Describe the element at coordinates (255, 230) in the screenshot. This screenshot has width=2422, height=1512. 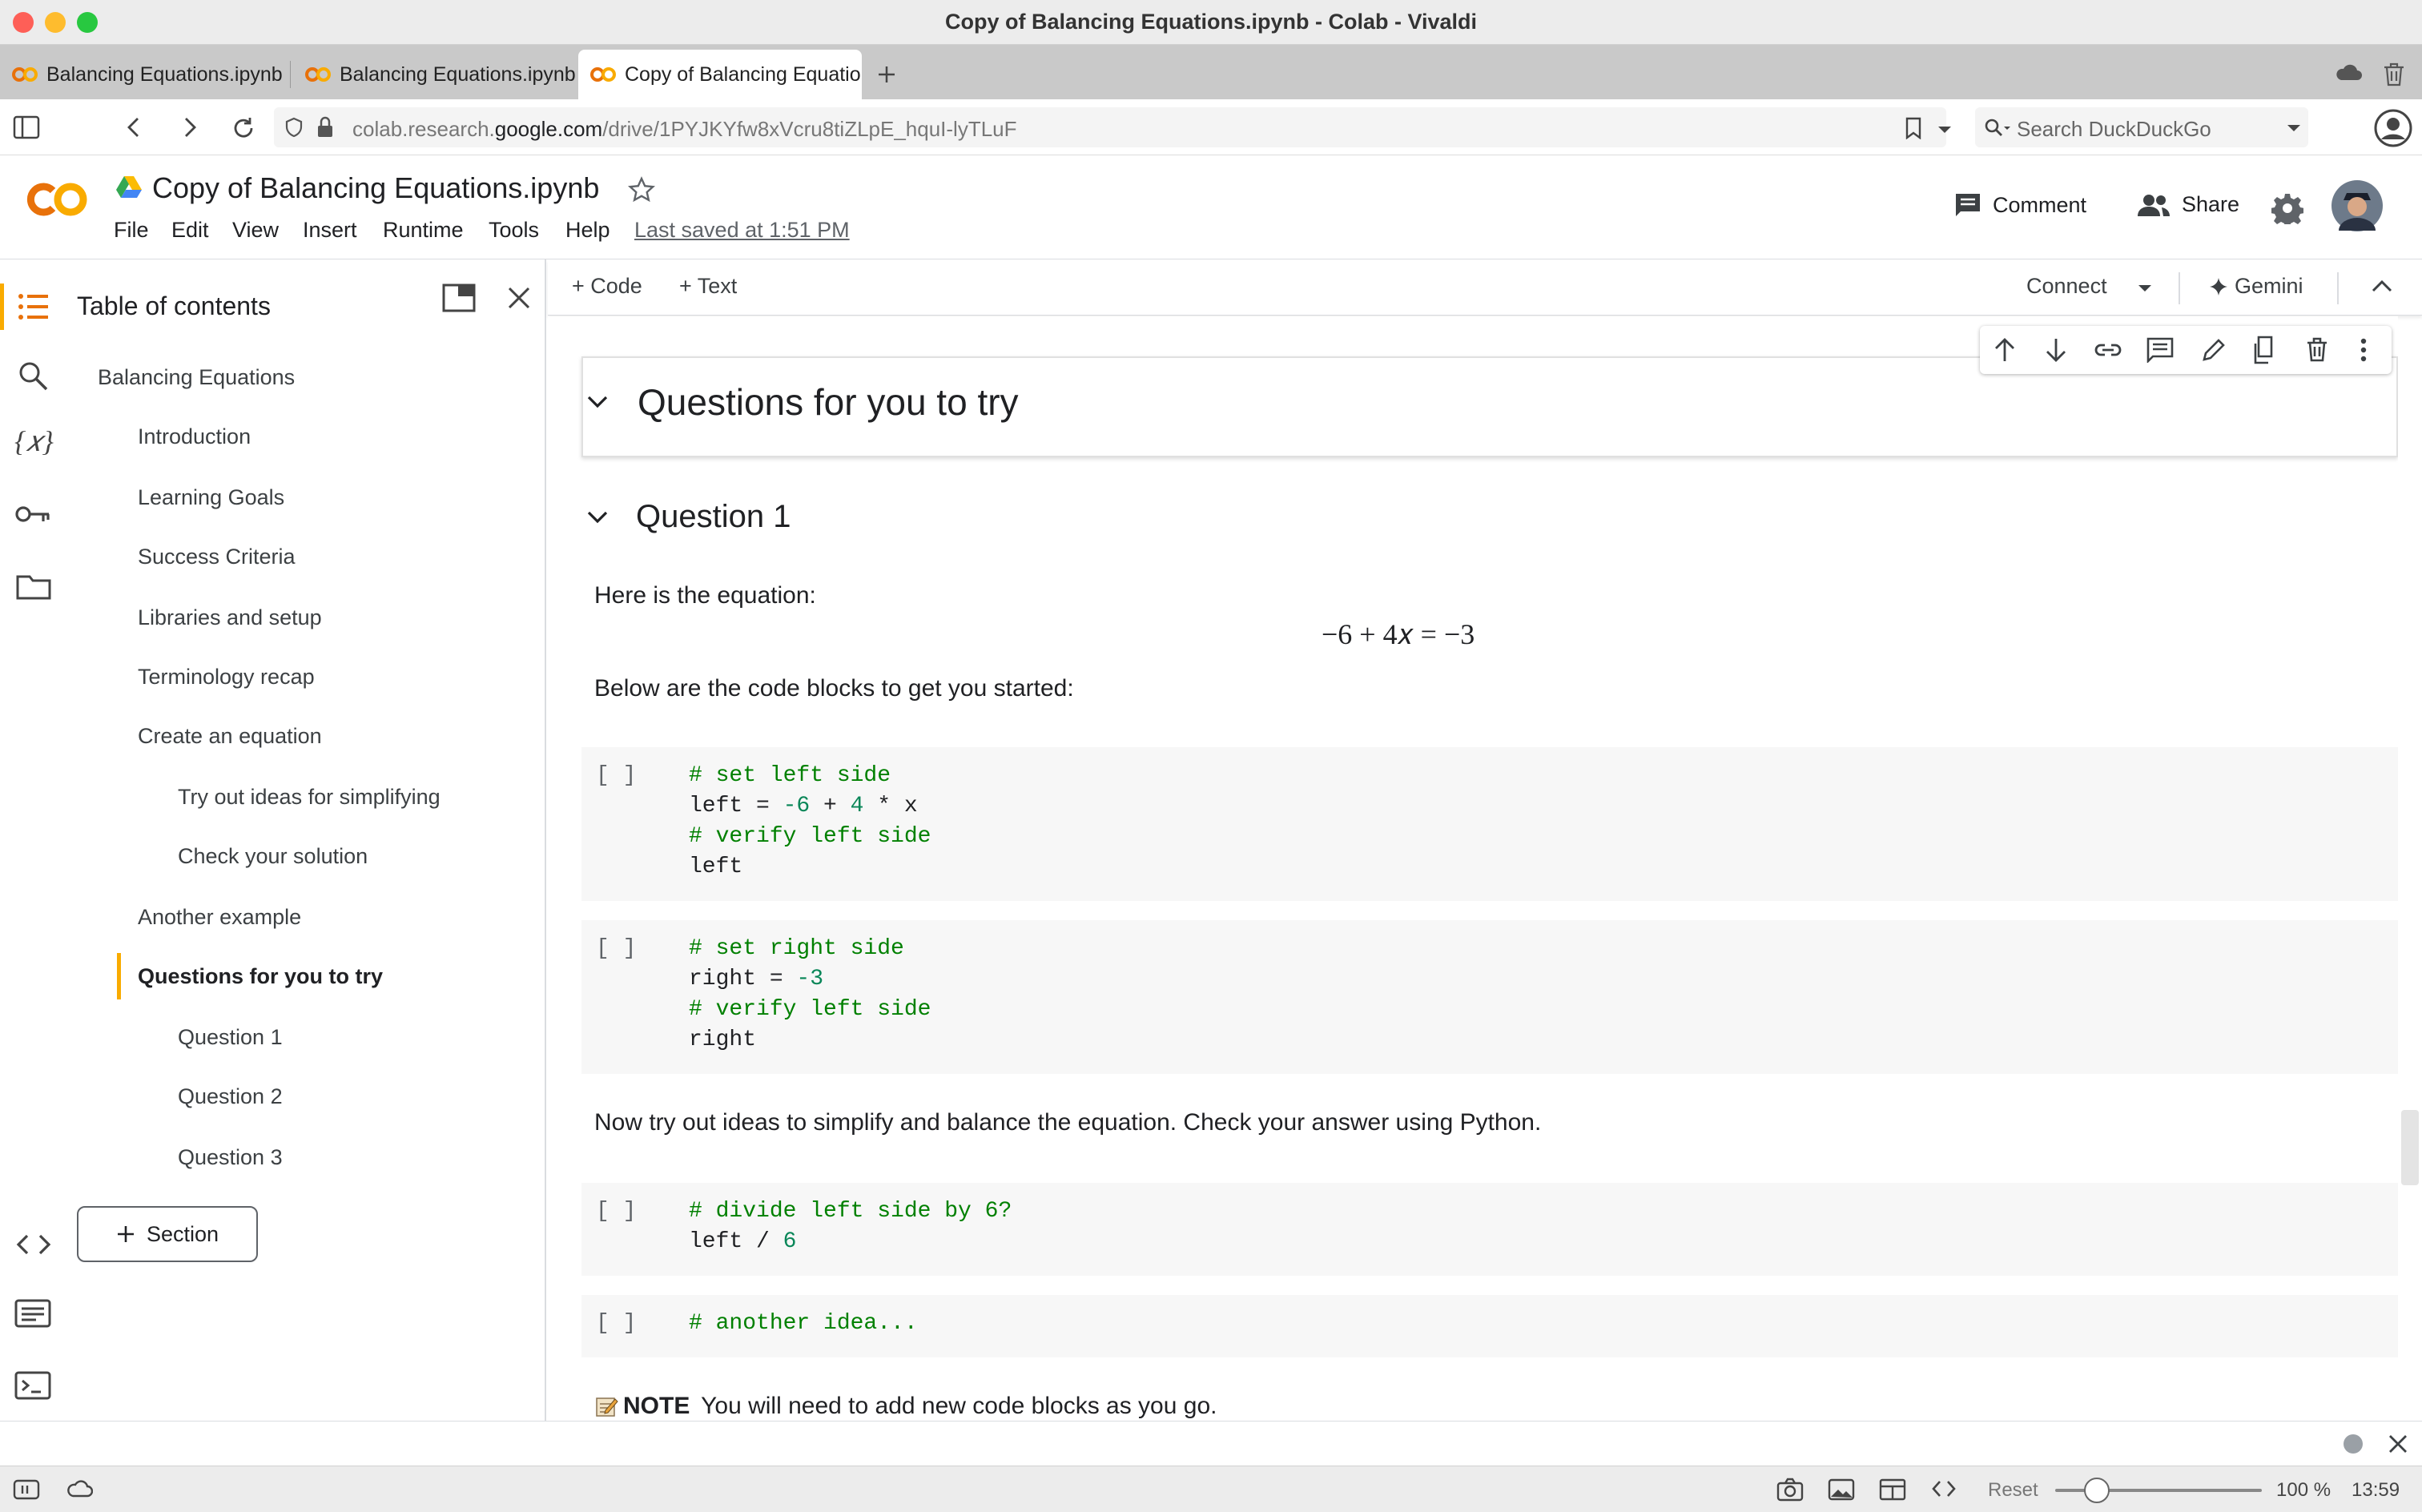
I see `menu-view: View` at that location.